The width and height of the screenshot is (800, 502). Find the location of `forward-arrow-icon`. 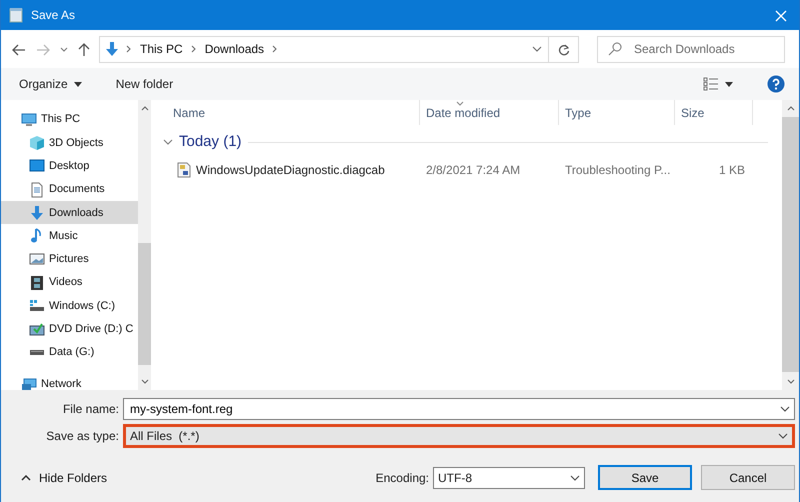

forward-arrow-icon is located at coordinates (43, 50).